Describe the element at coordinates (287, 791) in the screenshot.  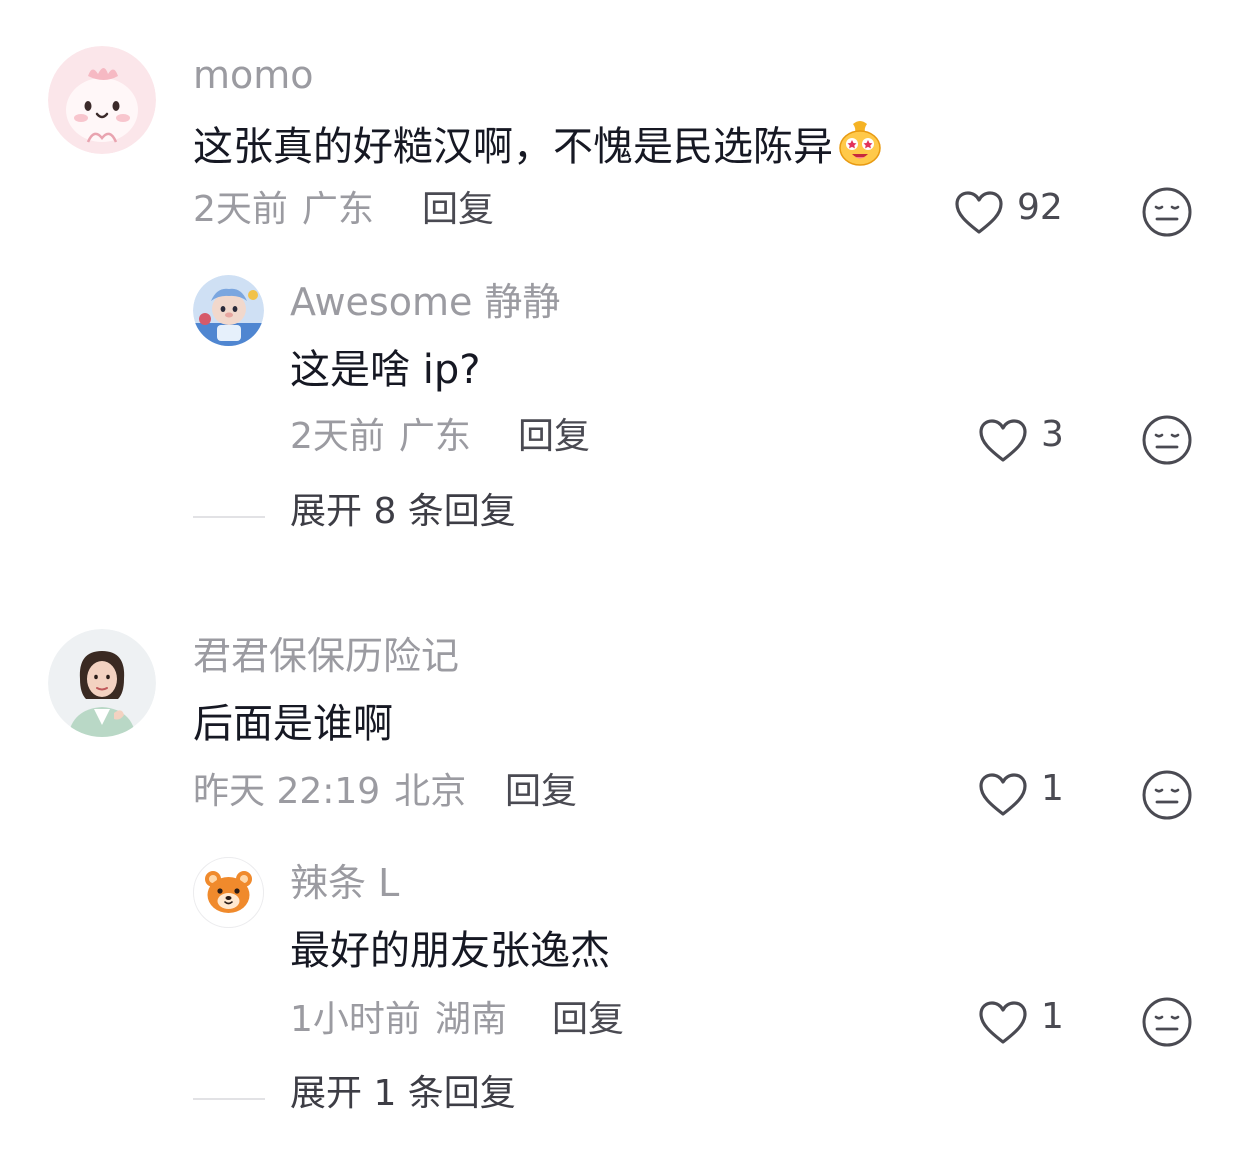
I see `comment-time: 昨天 22:19` at that location.